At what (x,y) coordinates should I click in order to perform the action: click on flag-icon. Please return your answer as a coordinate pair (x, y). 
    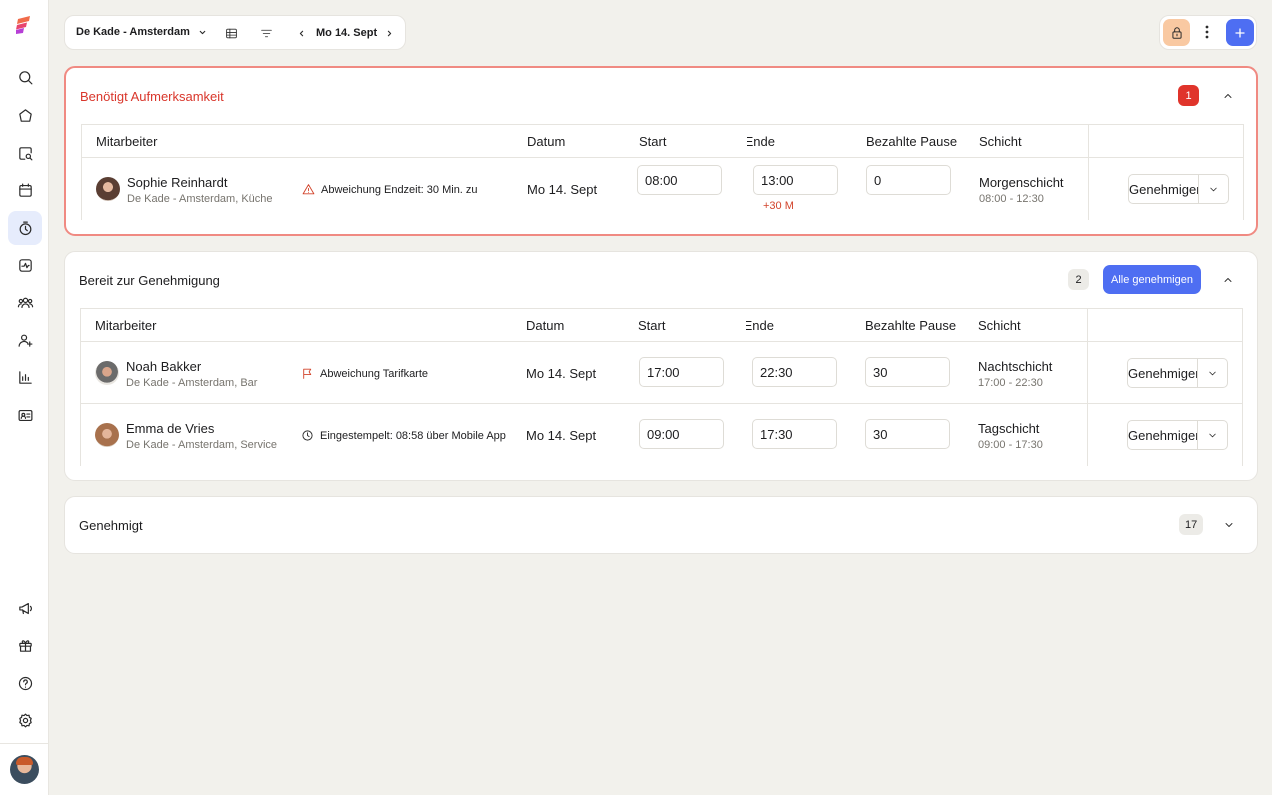
    Looking at the image, I should click on (307, 373).